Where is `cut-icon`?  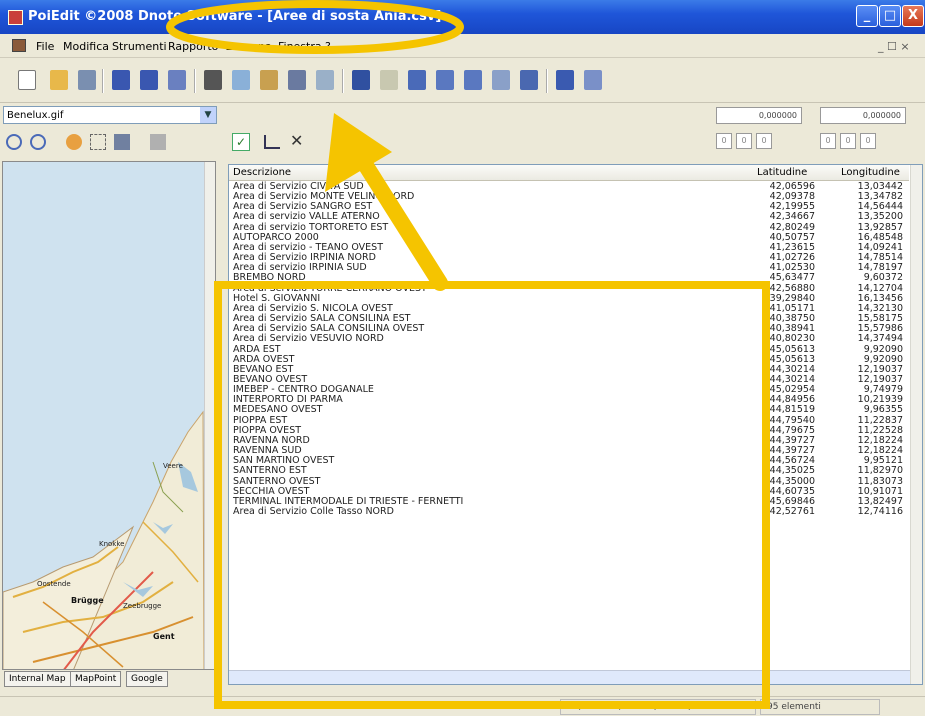
cut-icon is located at coordinates (213, 80).